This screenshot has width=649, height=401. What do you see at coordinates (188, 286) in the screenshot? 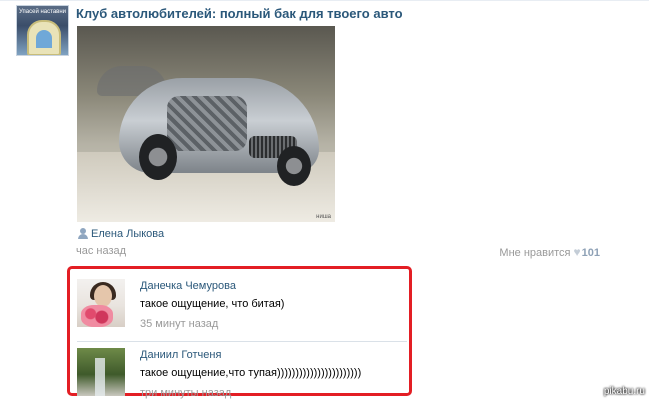
I see `comment-author-name: Данечка Чемурова` at bounding box center [188, 286].